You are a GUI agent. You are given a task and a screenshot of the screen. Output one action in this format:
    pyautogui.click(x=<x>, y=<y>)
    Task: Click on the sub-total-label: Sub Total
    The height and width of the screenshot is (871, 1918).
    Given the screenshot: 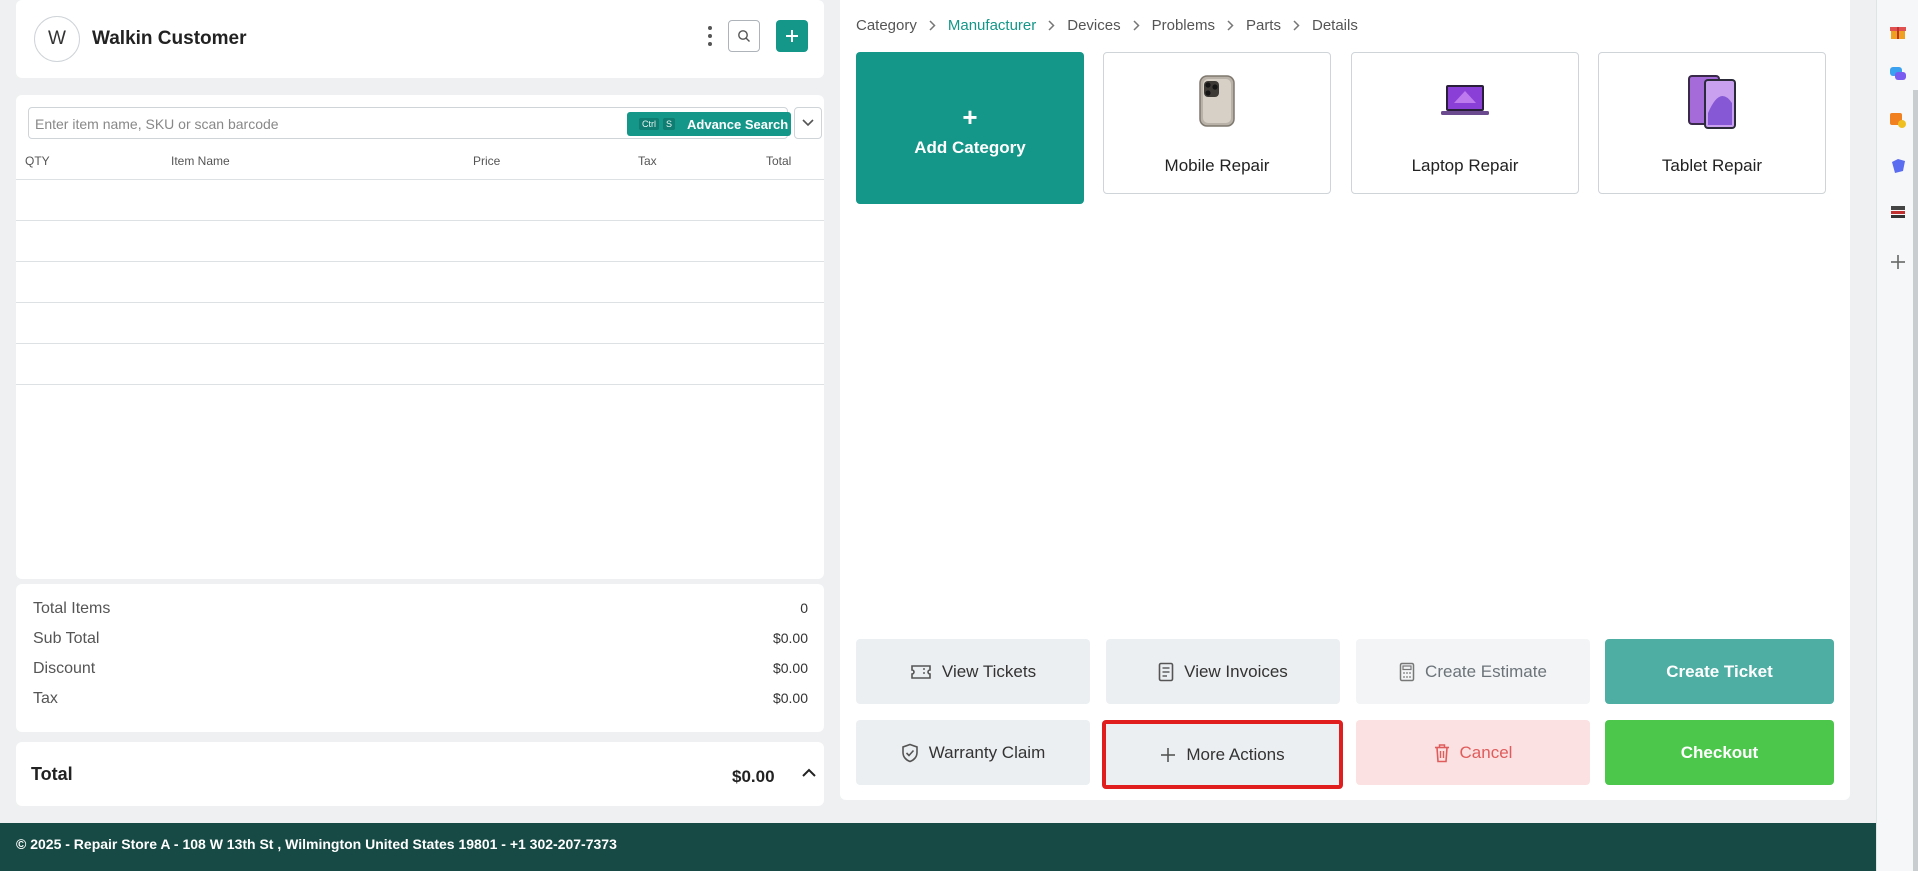 What is the action you would take?
    pyautogui.click(x=66, y=638)
    